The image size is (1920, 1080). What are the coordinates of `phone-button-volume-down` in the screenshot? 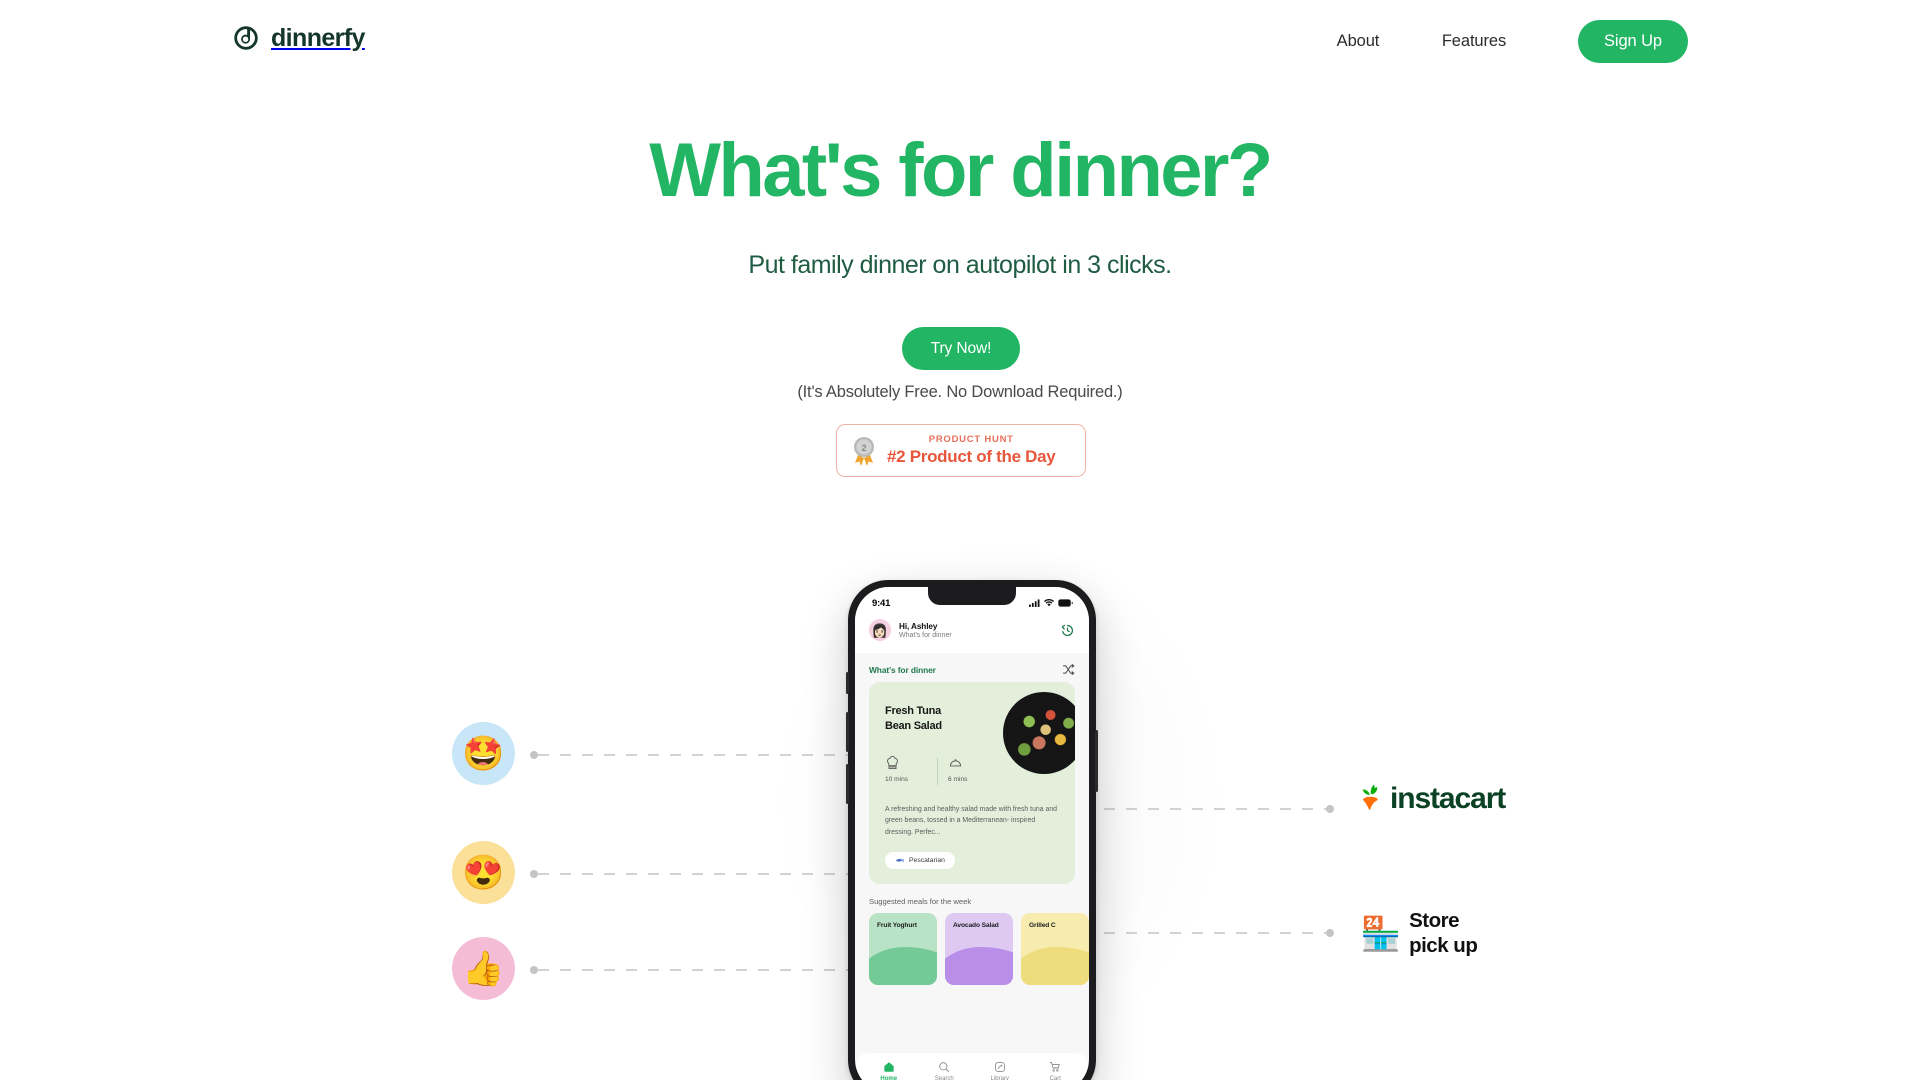 It's located at (847, 784).